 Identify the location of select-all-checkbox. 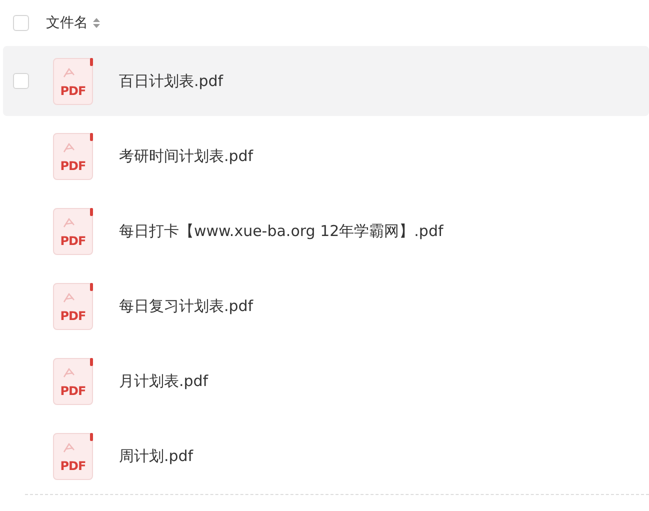
(21, 23).